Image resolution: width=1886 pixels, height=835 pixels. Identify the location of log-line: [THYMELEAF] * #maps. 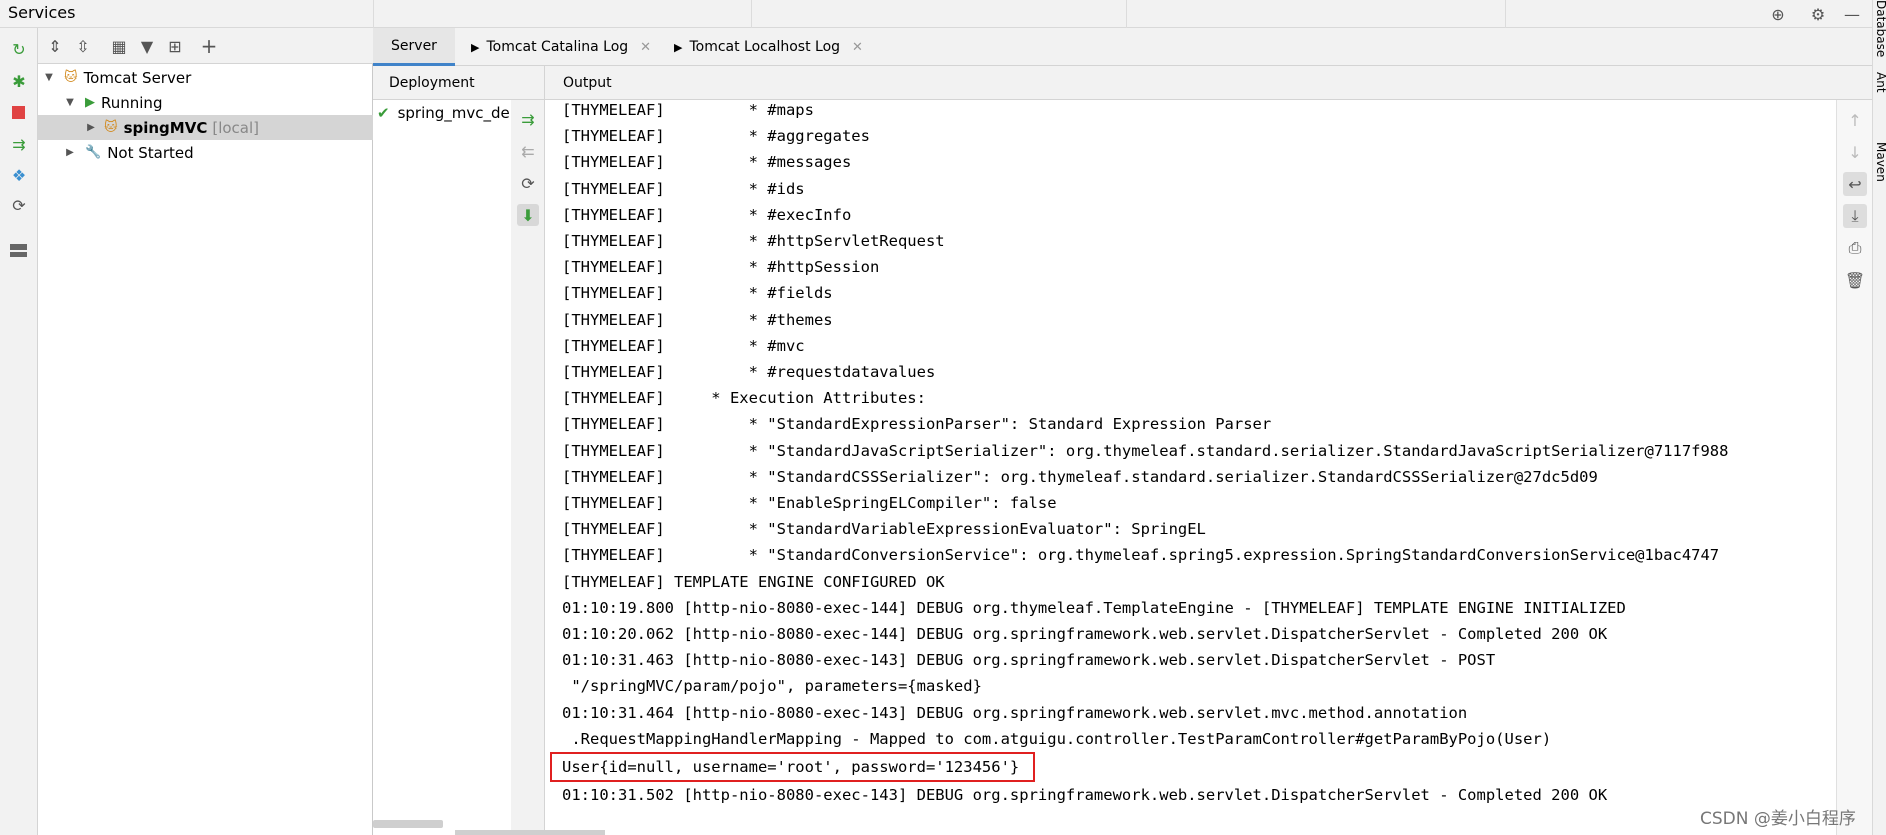
(688, 110).